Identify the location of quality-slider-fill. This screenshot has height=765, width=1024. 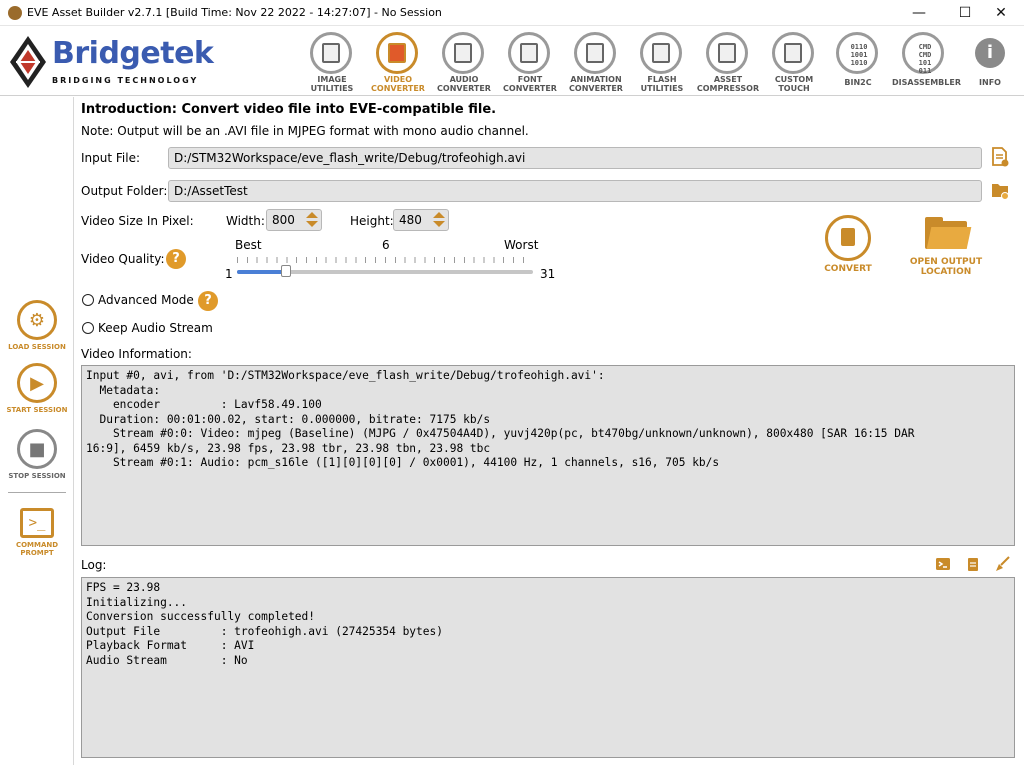
(261, 272).